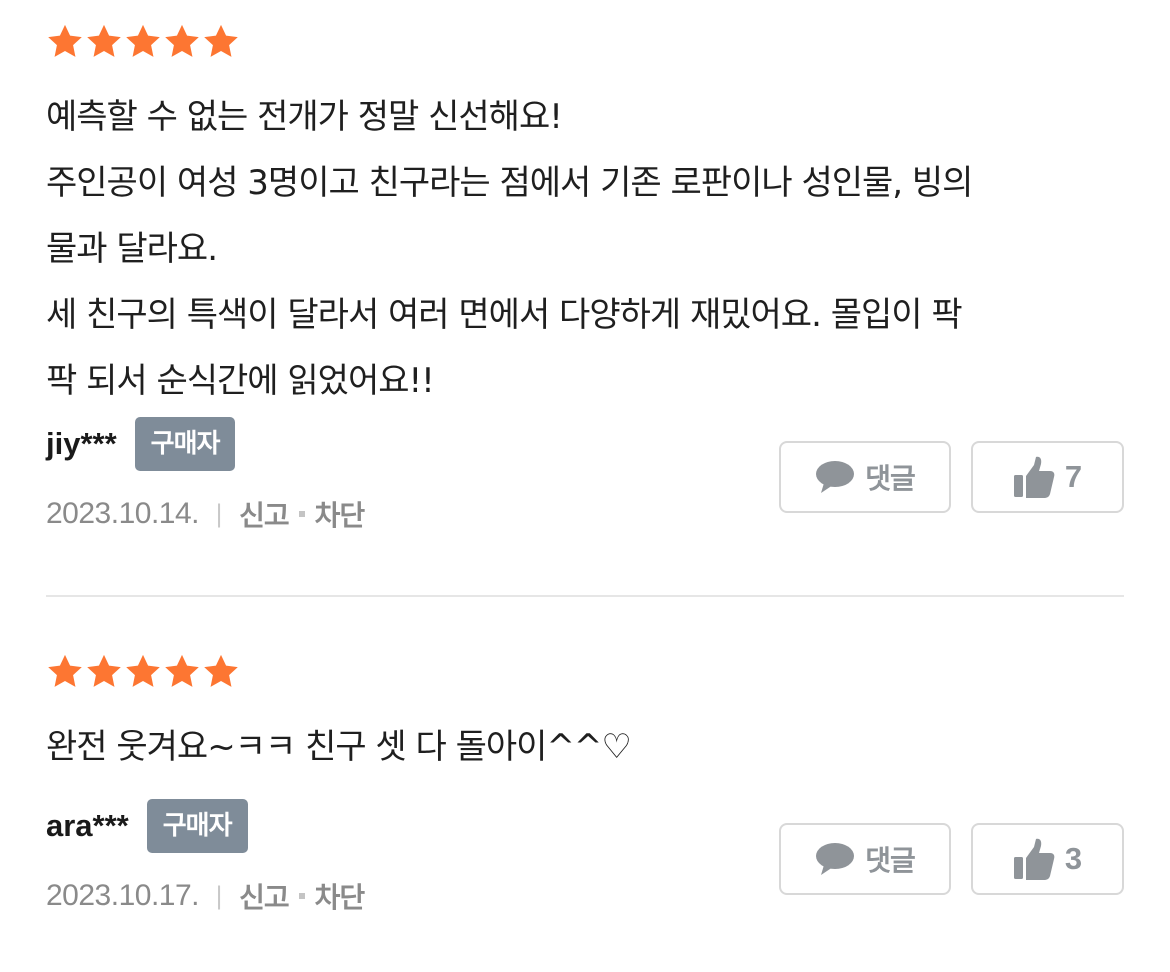 Image resolution: width=1170 pixels, height=972 pixels. I want to click on review-meta: jiy*** 구매자 2023.10.14. | 신고 차단 댓글 7, so click(585, 481).